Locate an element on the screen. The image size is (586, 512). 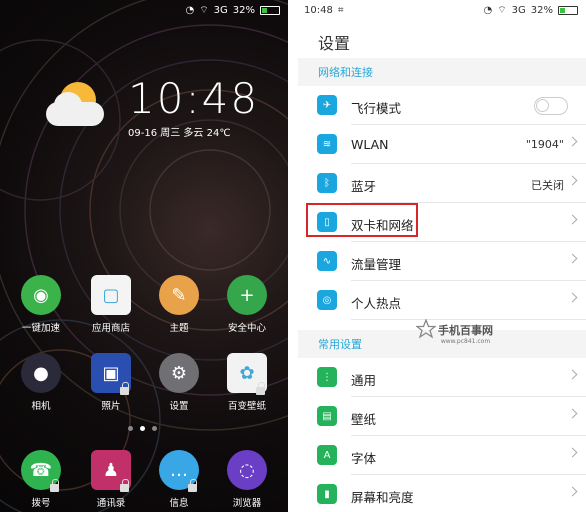
settings-row-airplane: ✈ 飞行模式 is located at coordinates (442, 105).